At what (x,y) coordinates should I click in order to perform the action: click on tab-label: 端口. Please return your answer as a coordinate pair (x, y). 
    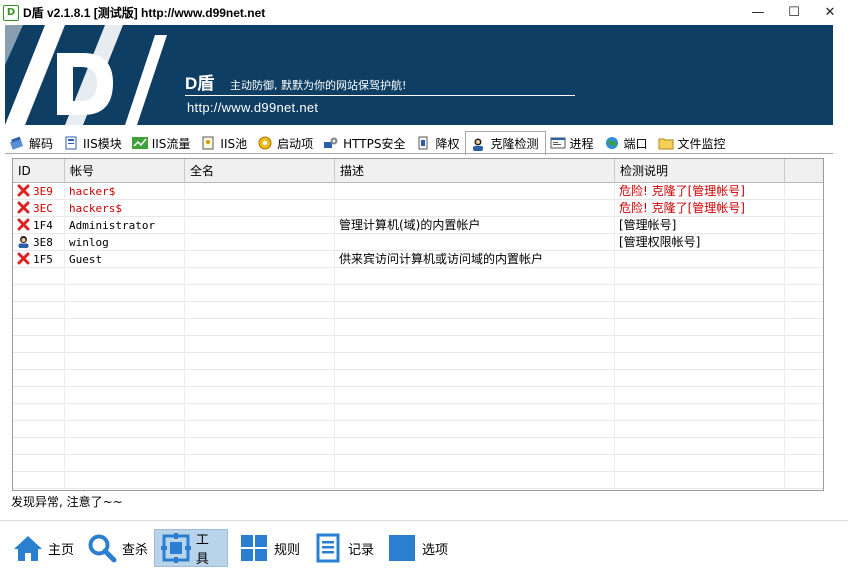
    Looking at the image, I should click on (635, 143).